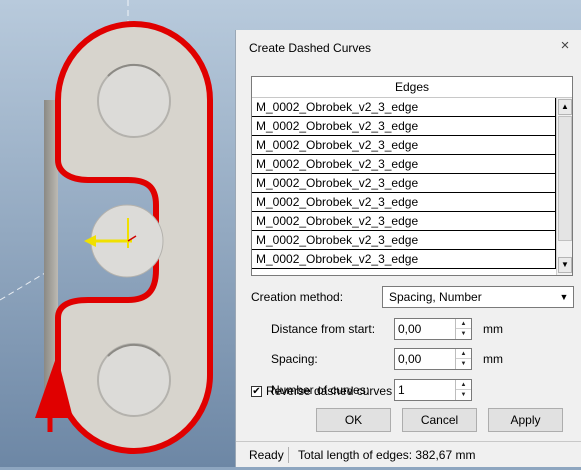 The image size is (581, 470). I want to click on scroll-thumb, so click(565, 178).